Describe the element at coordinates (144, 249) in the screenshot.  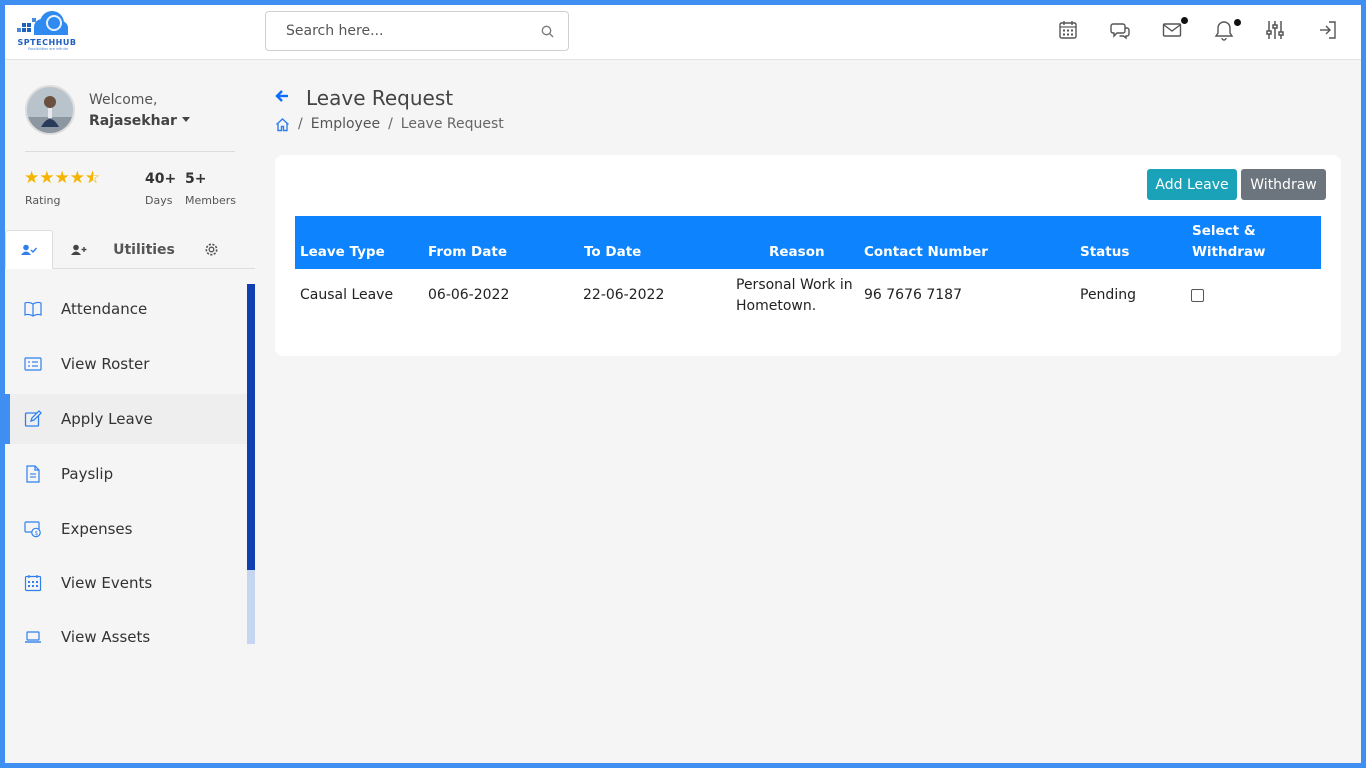
I see `tab-utilities: Utilities` at that location.